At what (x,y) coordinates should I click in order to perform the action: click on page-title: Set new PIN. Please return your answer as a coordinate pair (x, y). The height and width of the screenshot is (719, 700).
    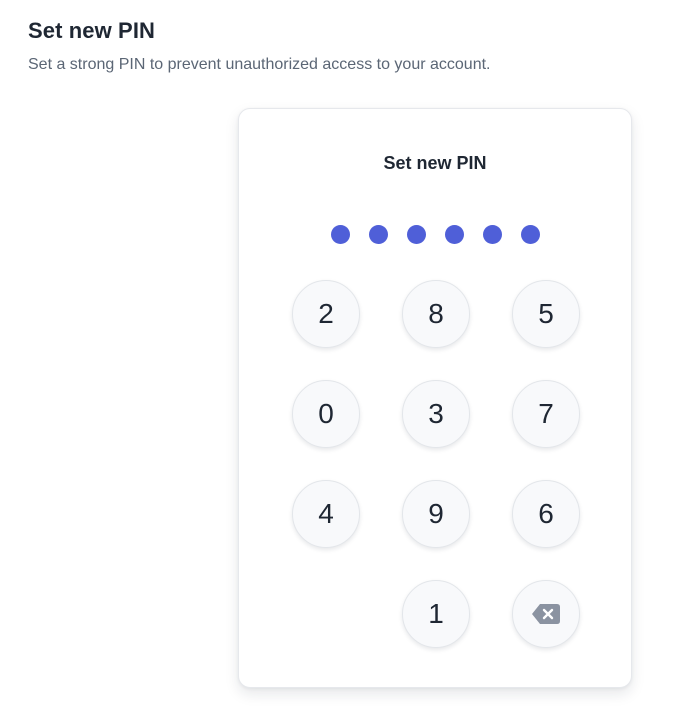
    Looking at the image, I should click on (92, 30).